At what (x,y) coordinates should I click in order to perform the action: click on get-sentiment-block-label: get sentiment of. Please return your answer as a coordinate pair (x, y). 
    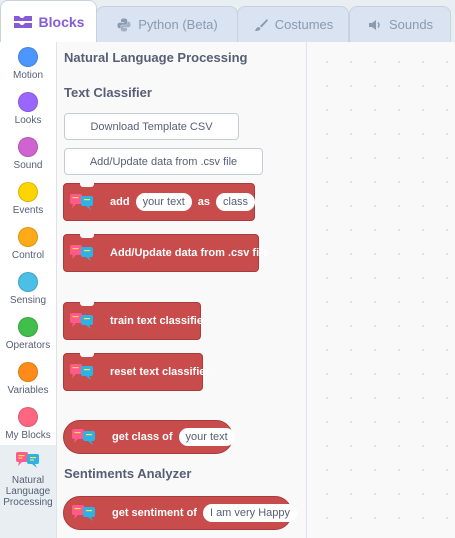
    Looking at the image, I should click on (154, 513).